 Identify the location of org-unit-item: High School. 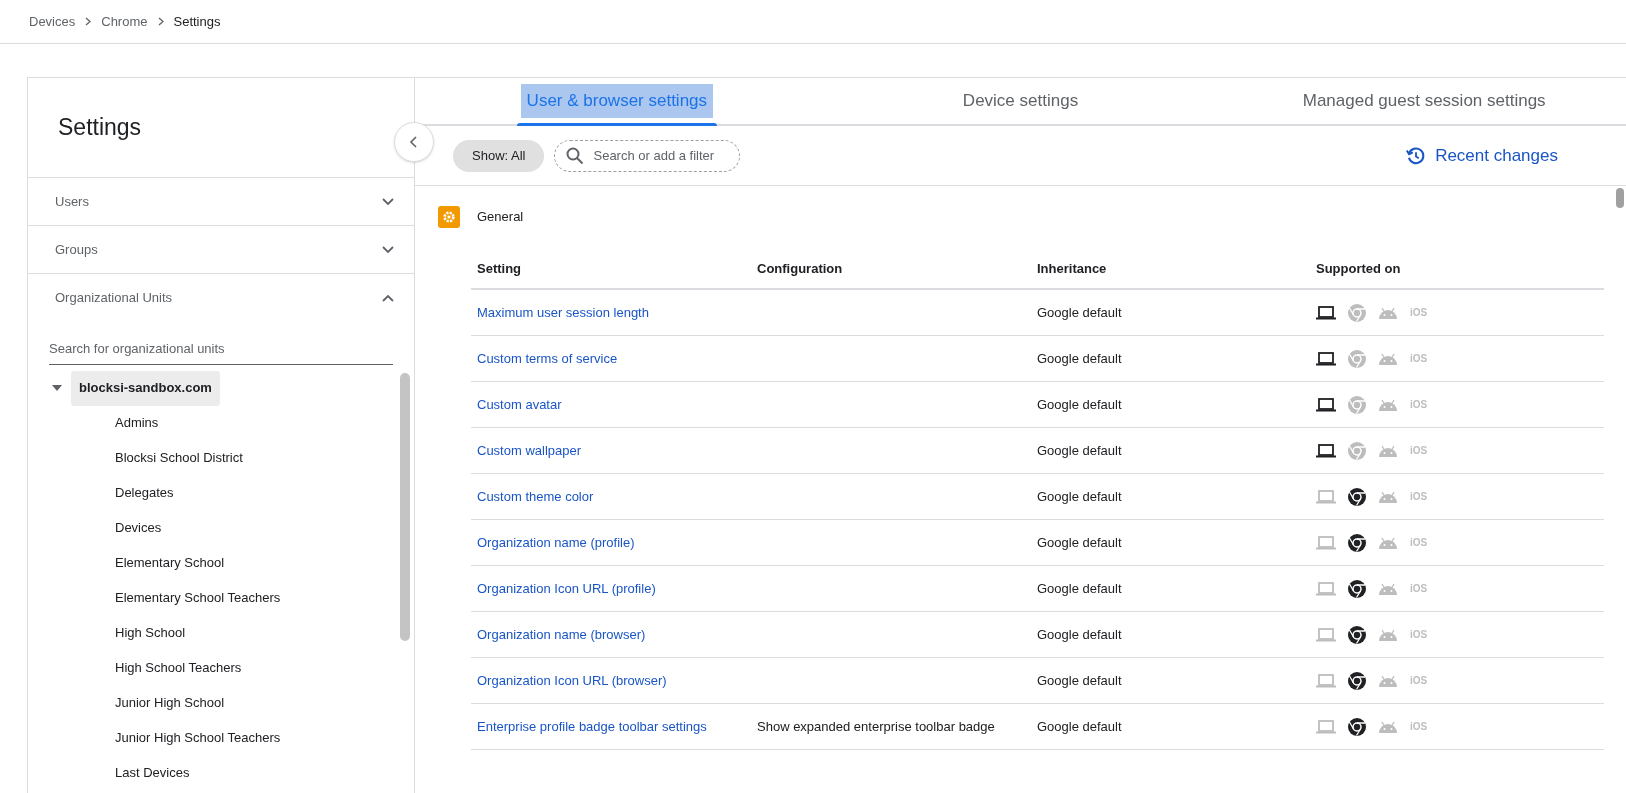
(150, 633).